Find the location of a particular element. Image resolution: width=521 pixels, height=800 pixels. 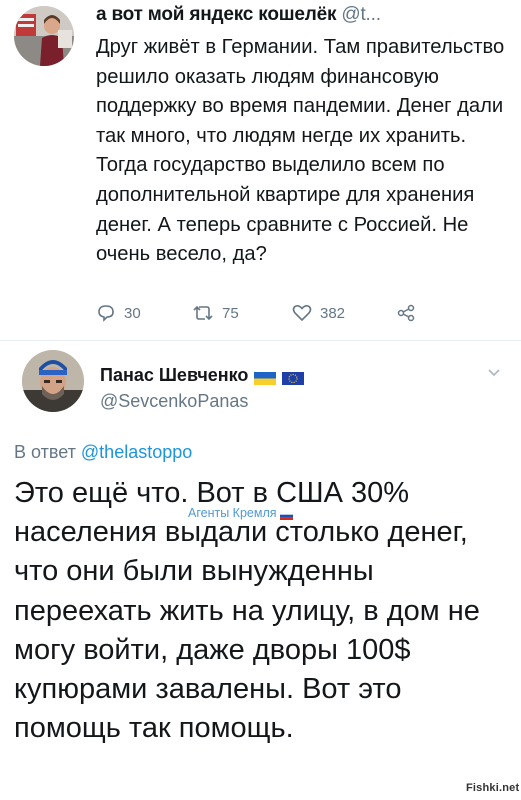

share-icon is located at coordinates (406, 313).